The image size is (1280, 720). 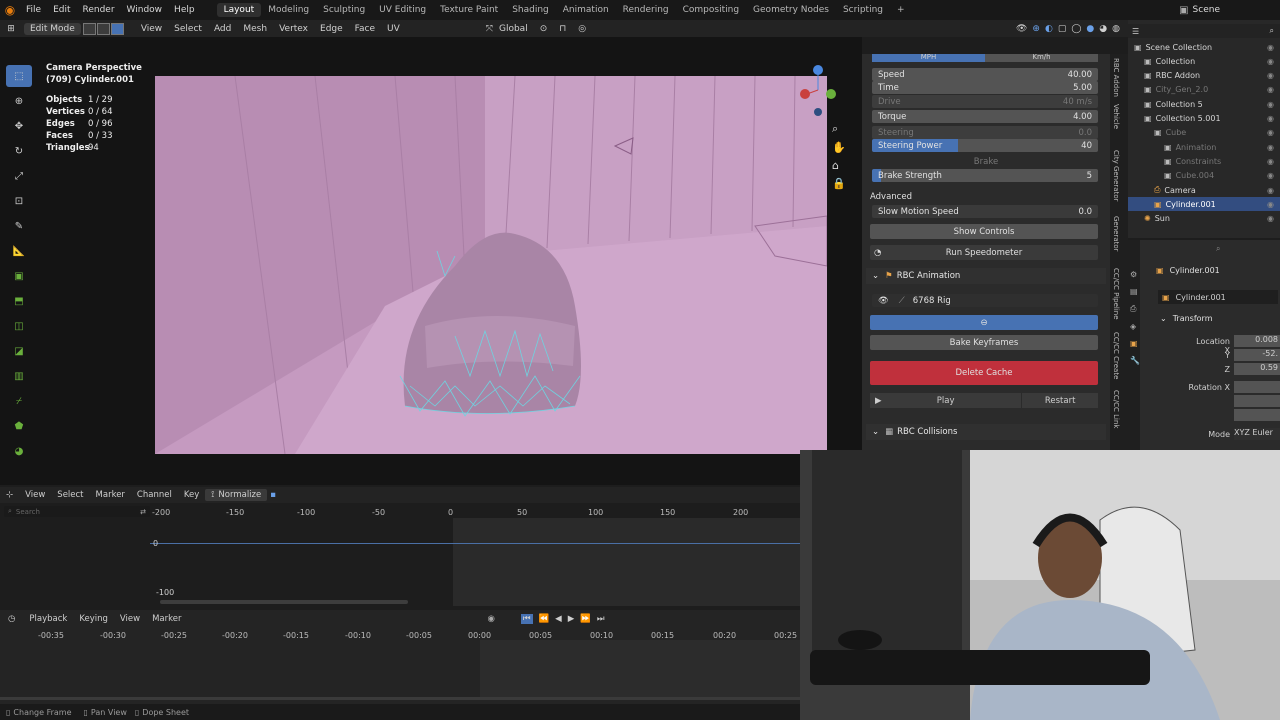 What do you see at coordinates (1049, 29) in the screenshot?
I see `overlay-icon: ◐` at bounding box center [1049, 29].